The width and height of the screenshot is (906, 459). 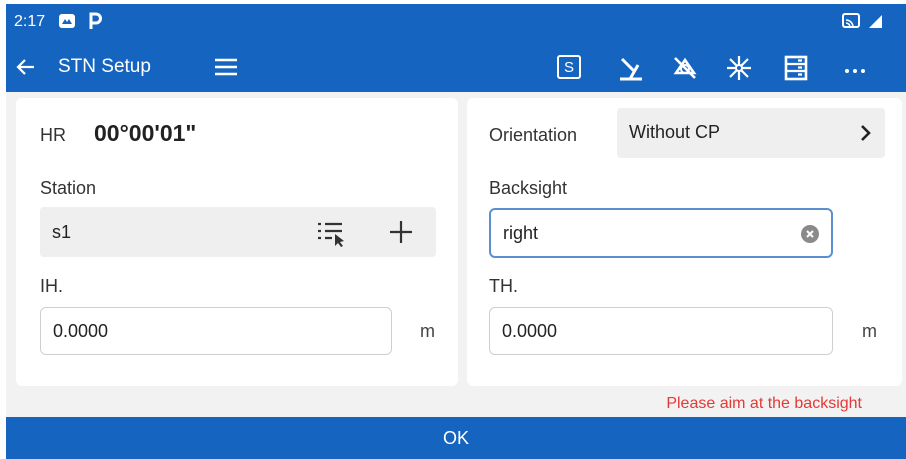 What do you see at coordinates (30, 21) in the screenshot?
I see `status-time: 2:17` at bounding box center [30, 21].